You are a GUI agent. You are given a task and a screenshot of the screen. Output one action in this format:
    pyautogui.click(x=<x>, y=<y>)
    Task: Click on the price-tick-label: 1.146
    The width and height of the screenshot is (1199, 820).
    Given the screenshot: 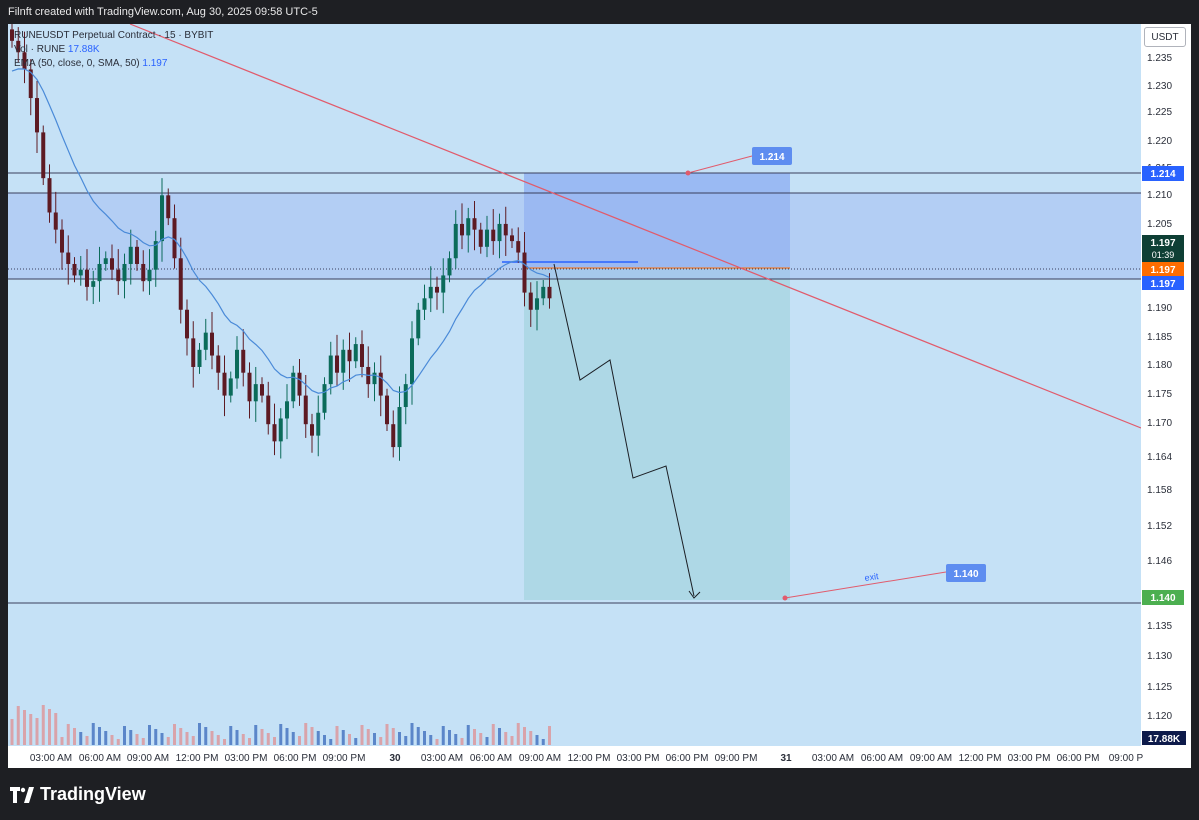 What is the action you would take?
    pyautogui.click(x=1159, y=561)
    